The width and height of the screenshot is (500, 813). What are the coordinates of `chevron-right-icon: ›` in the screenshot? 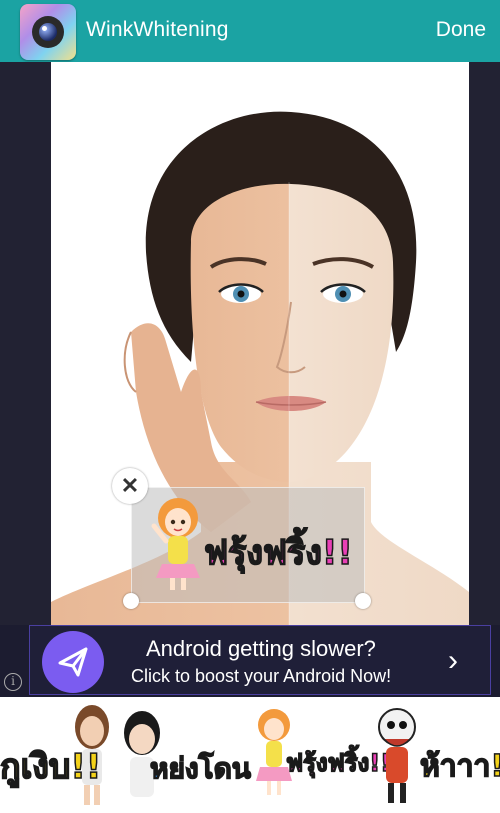 It's located at (453, 661).